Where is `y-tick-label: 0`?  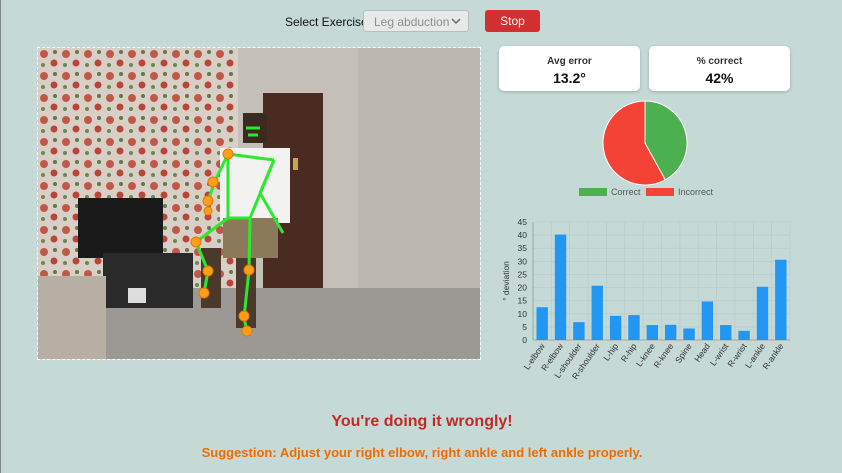
y-tick-label: 0 is located at coordinates (524, 340).